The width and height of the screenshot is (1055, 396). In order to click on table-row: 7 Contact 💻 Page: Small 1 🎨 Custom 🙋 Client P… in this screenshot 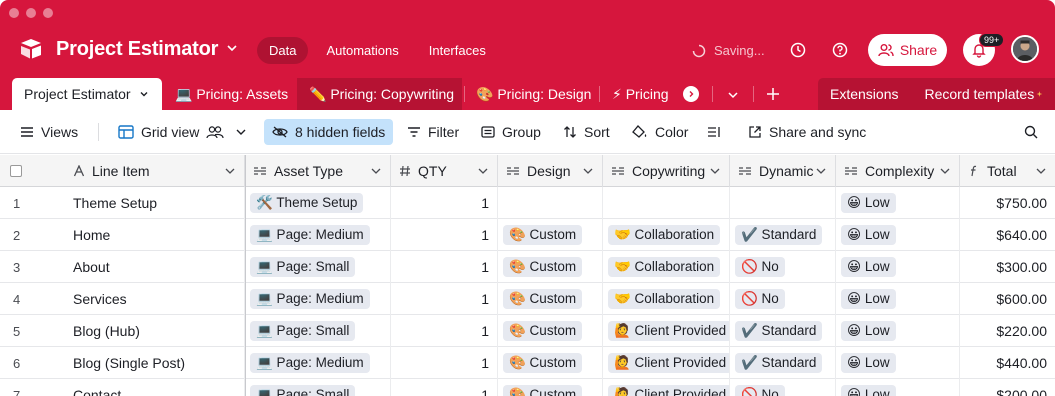, I will do `click(527, 387)`.